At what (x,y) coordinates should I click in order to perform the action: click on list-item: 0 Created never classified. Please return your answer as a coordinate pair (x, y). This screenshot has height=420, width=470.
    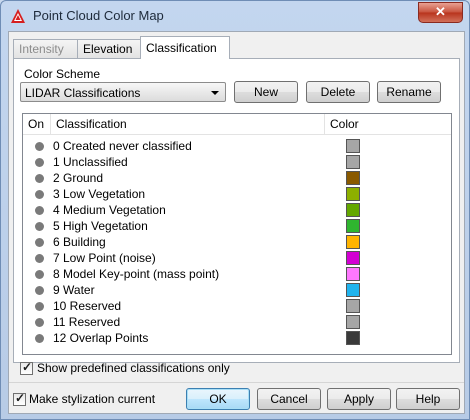
    Looking at the image, I should click on (237, 146).